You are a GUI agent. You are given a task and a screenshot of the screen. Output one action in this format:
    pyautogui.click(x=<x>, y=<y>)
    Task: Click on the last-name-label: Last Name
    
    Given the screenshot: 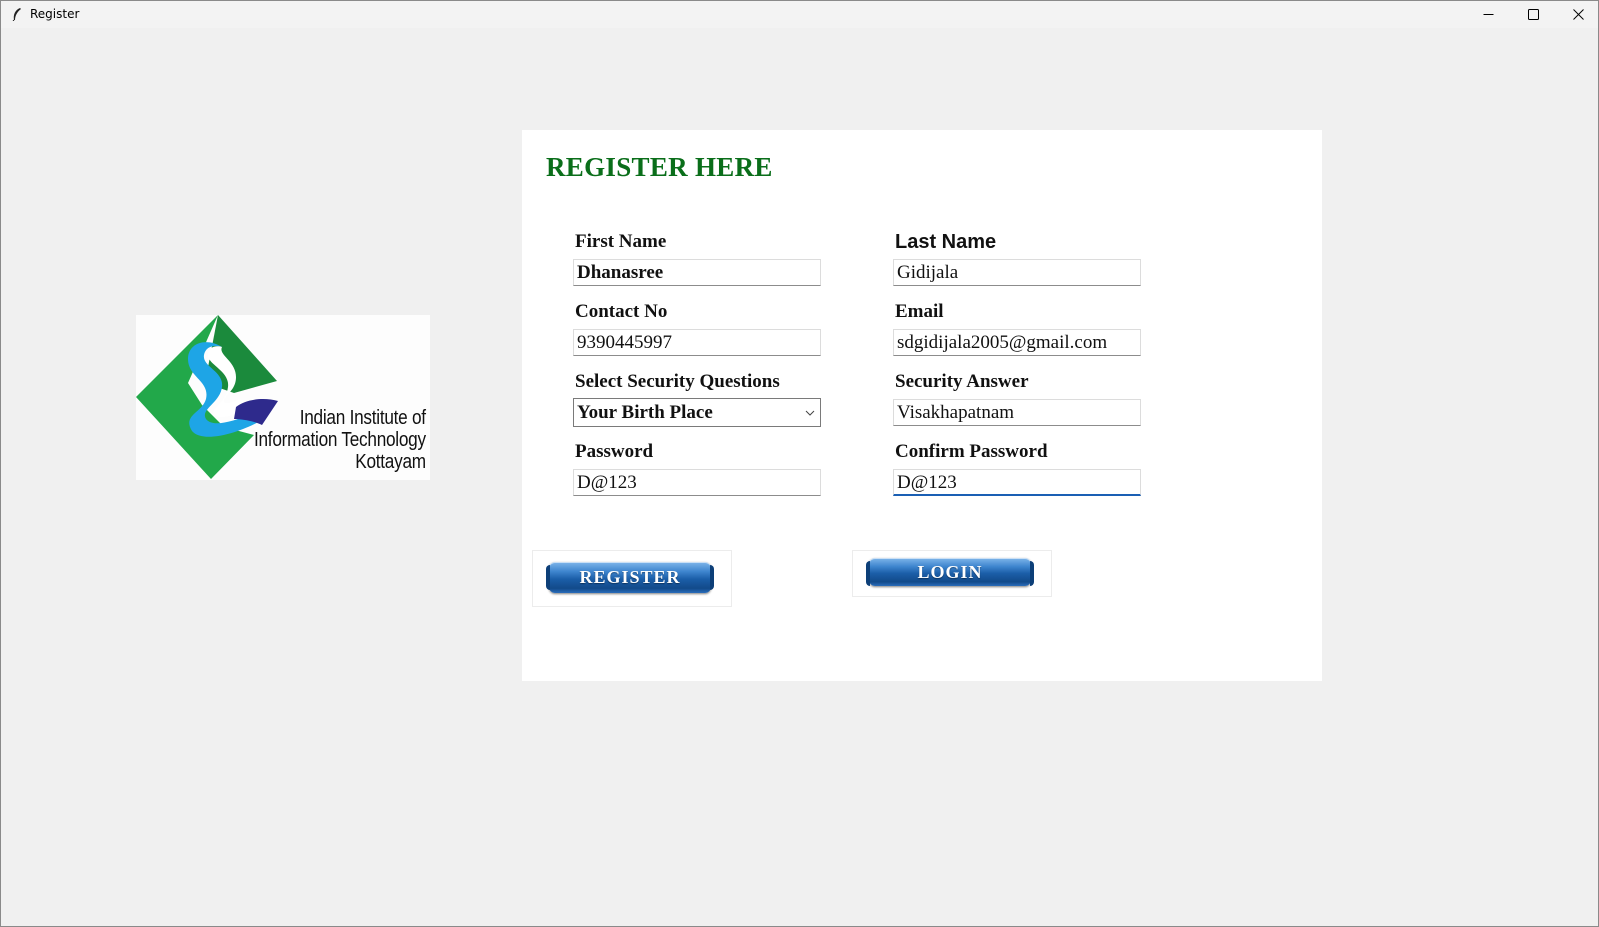 What is the action you would take?
    pyautogui.click(x=946, y=242)
    